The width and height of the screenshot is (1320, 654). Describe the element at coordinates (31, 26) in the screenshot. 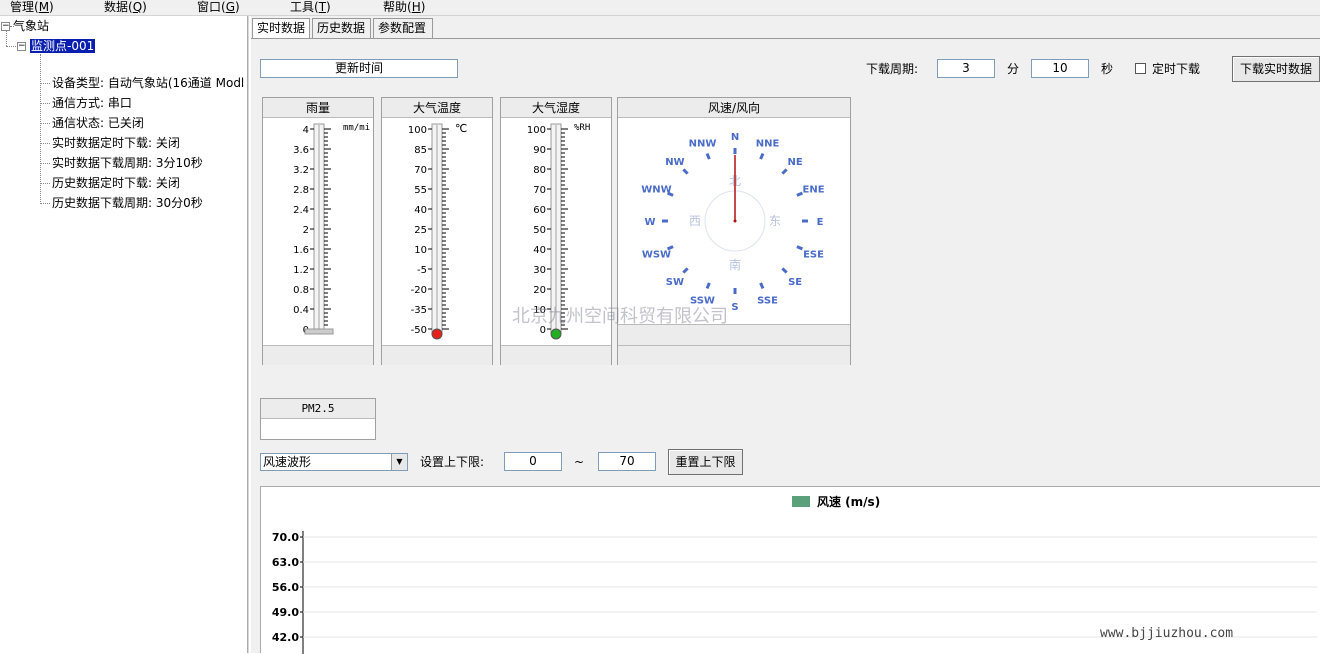

I see `tree-root-weather-station: 气象站` at that location.